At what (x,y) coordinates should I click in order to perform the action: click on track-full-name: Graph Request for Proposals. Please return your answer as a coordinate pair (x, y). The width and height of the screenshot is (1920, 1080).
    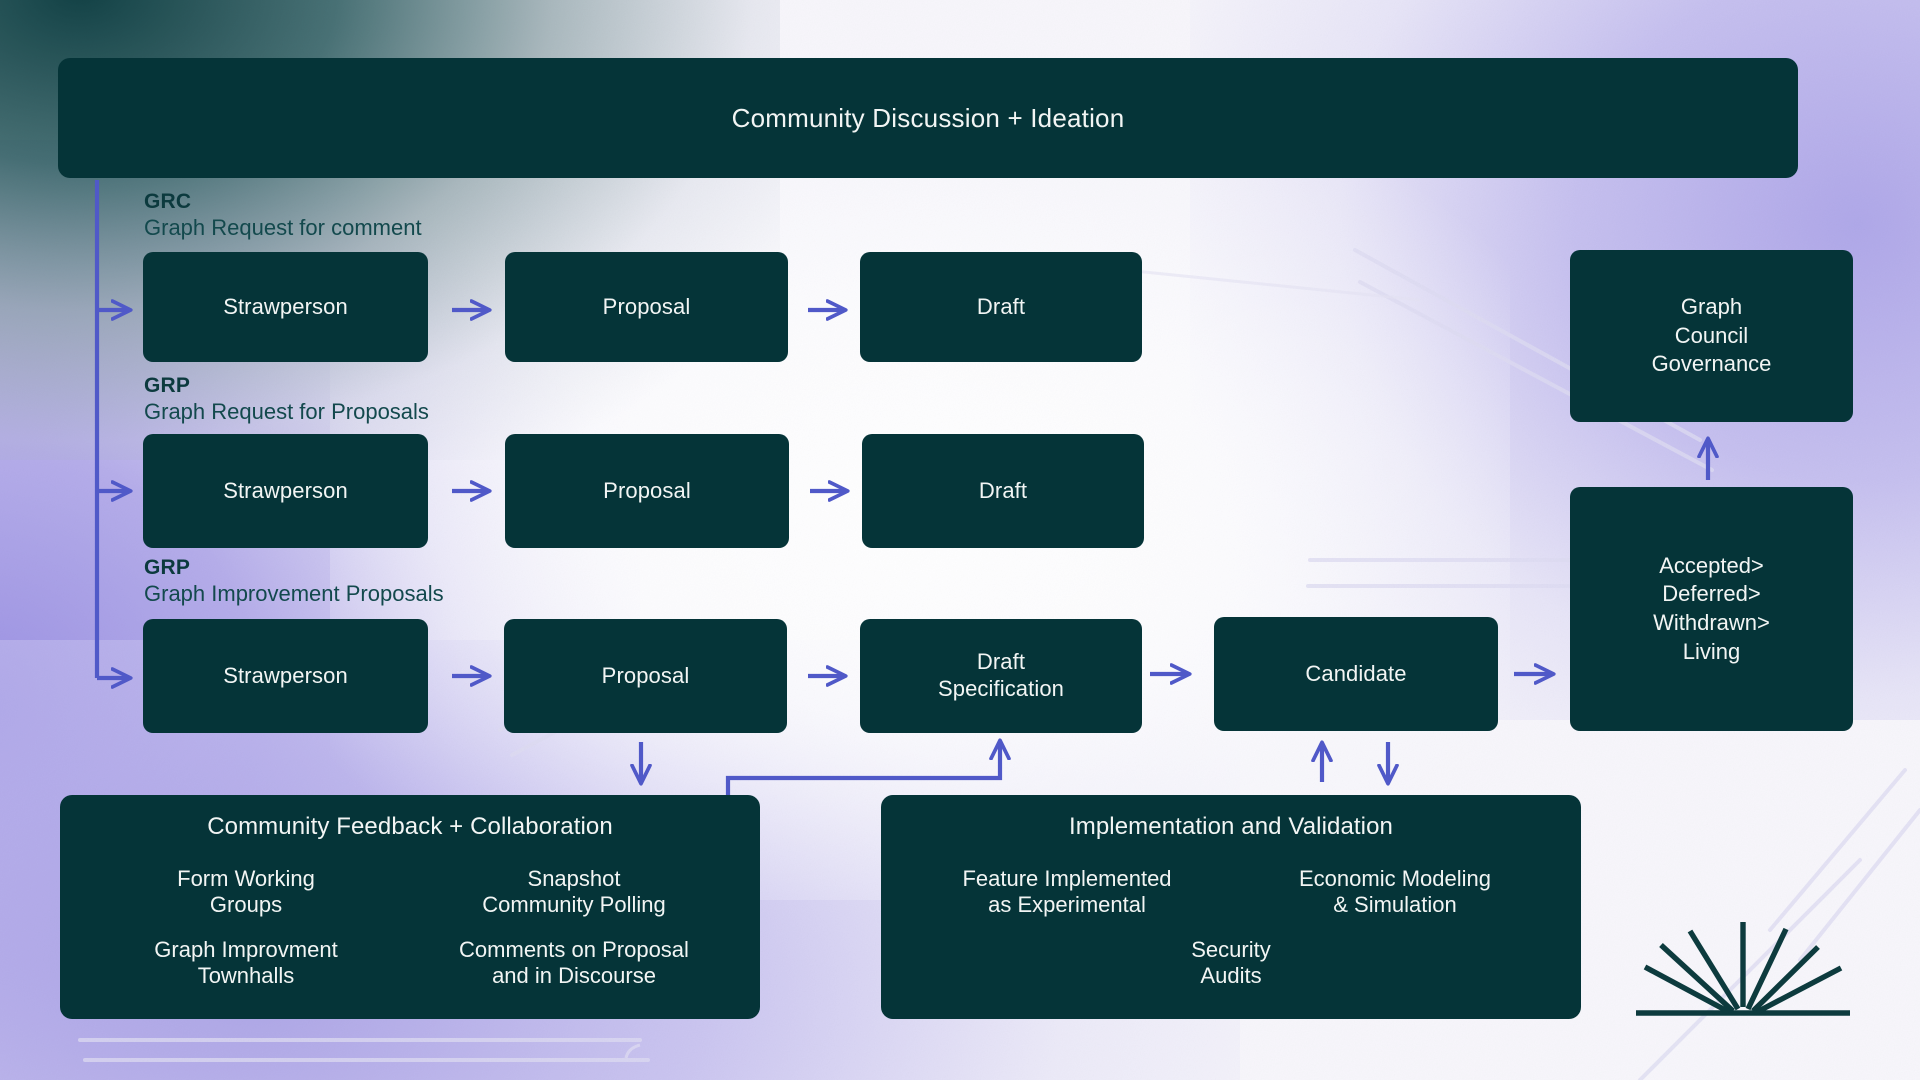
    Looking at the image, I should click on (286, 411).